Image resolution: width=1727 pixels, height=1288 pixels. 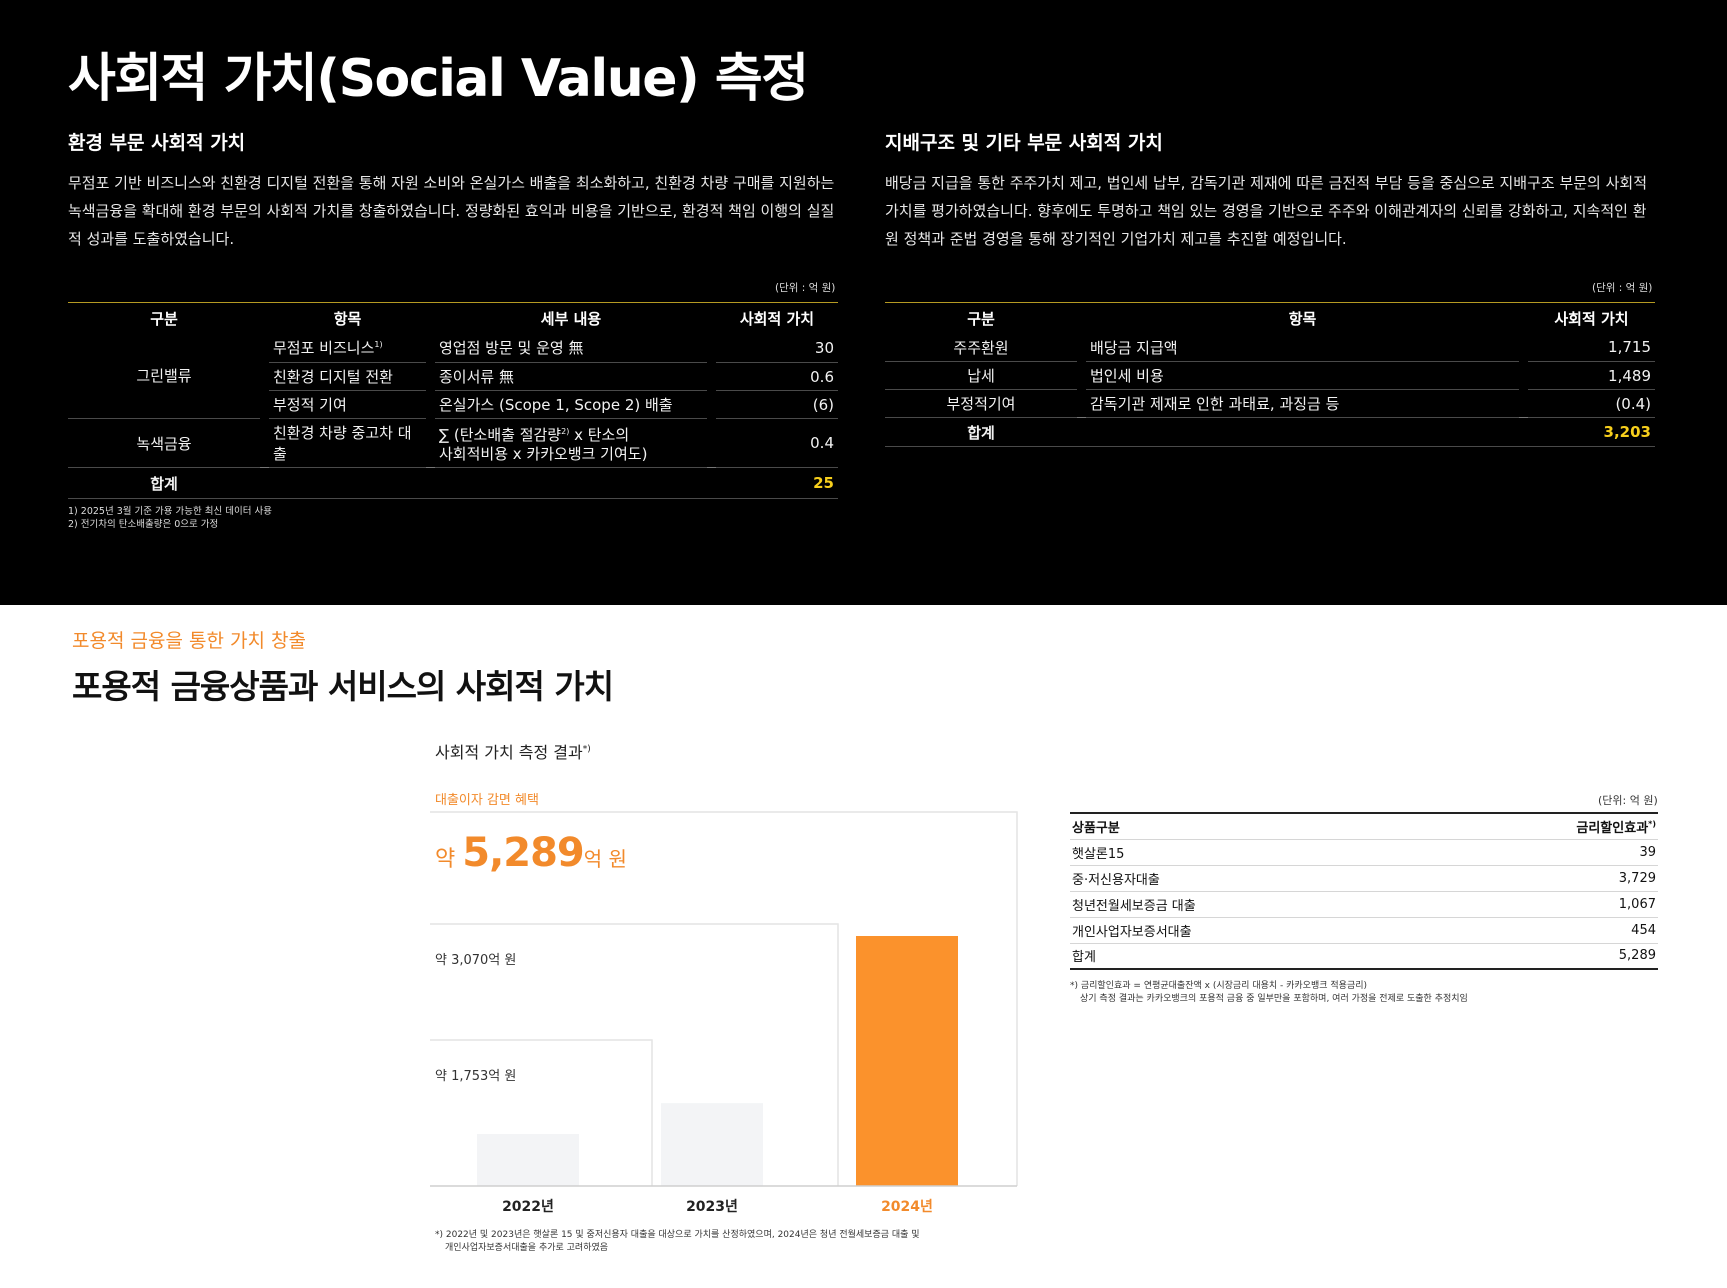 I want to click on table-row: 중·저신용자대출 3,729, so click(x=1364, y=877).